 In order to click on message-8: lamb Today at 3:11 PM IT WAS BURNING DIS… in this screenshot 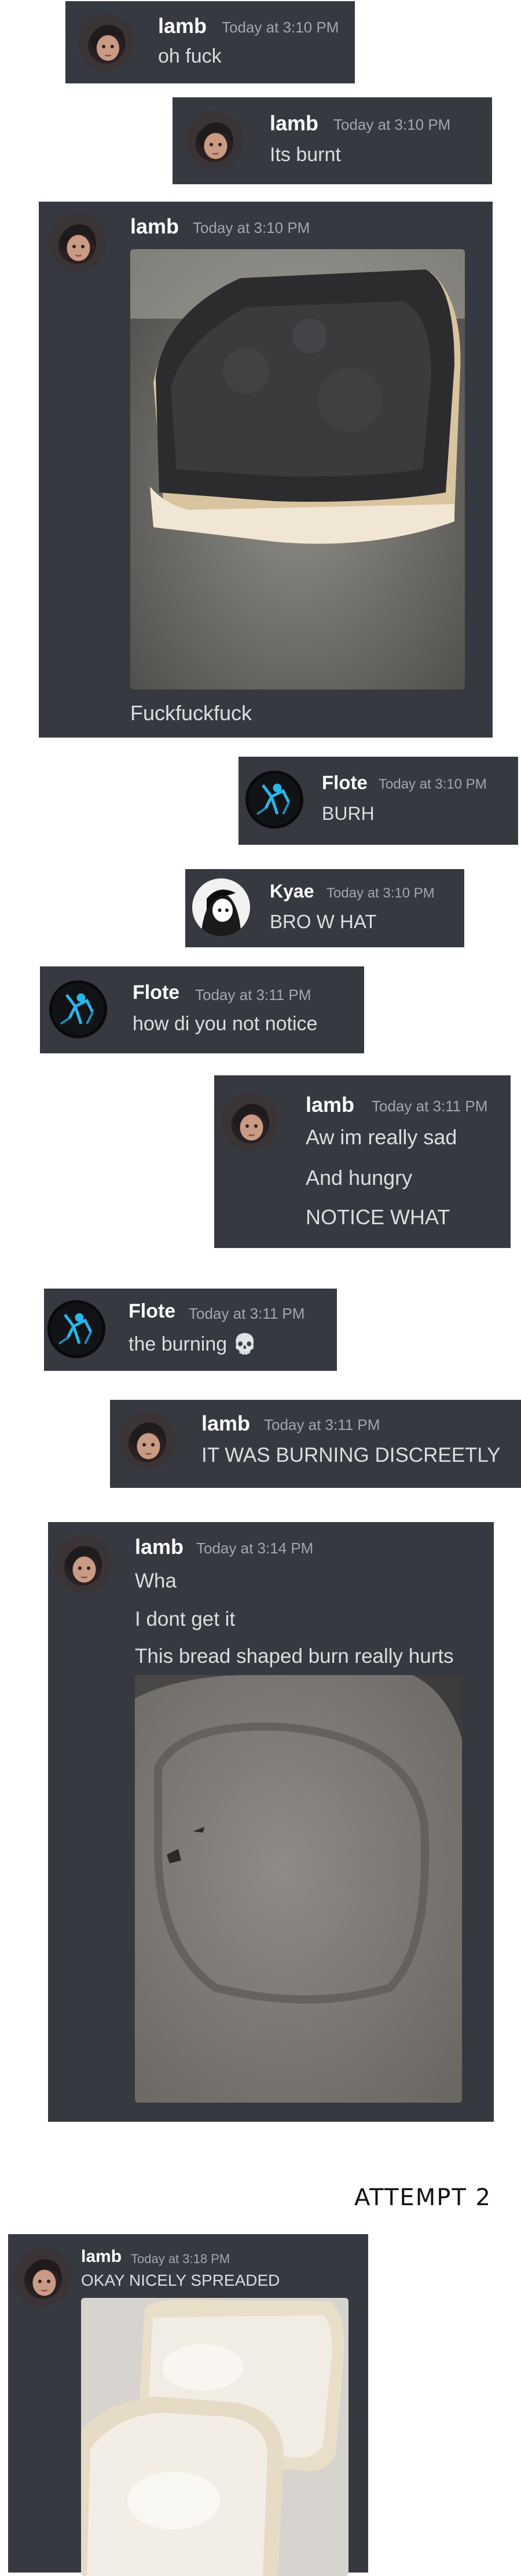, I will do `click(316, 1444)`.